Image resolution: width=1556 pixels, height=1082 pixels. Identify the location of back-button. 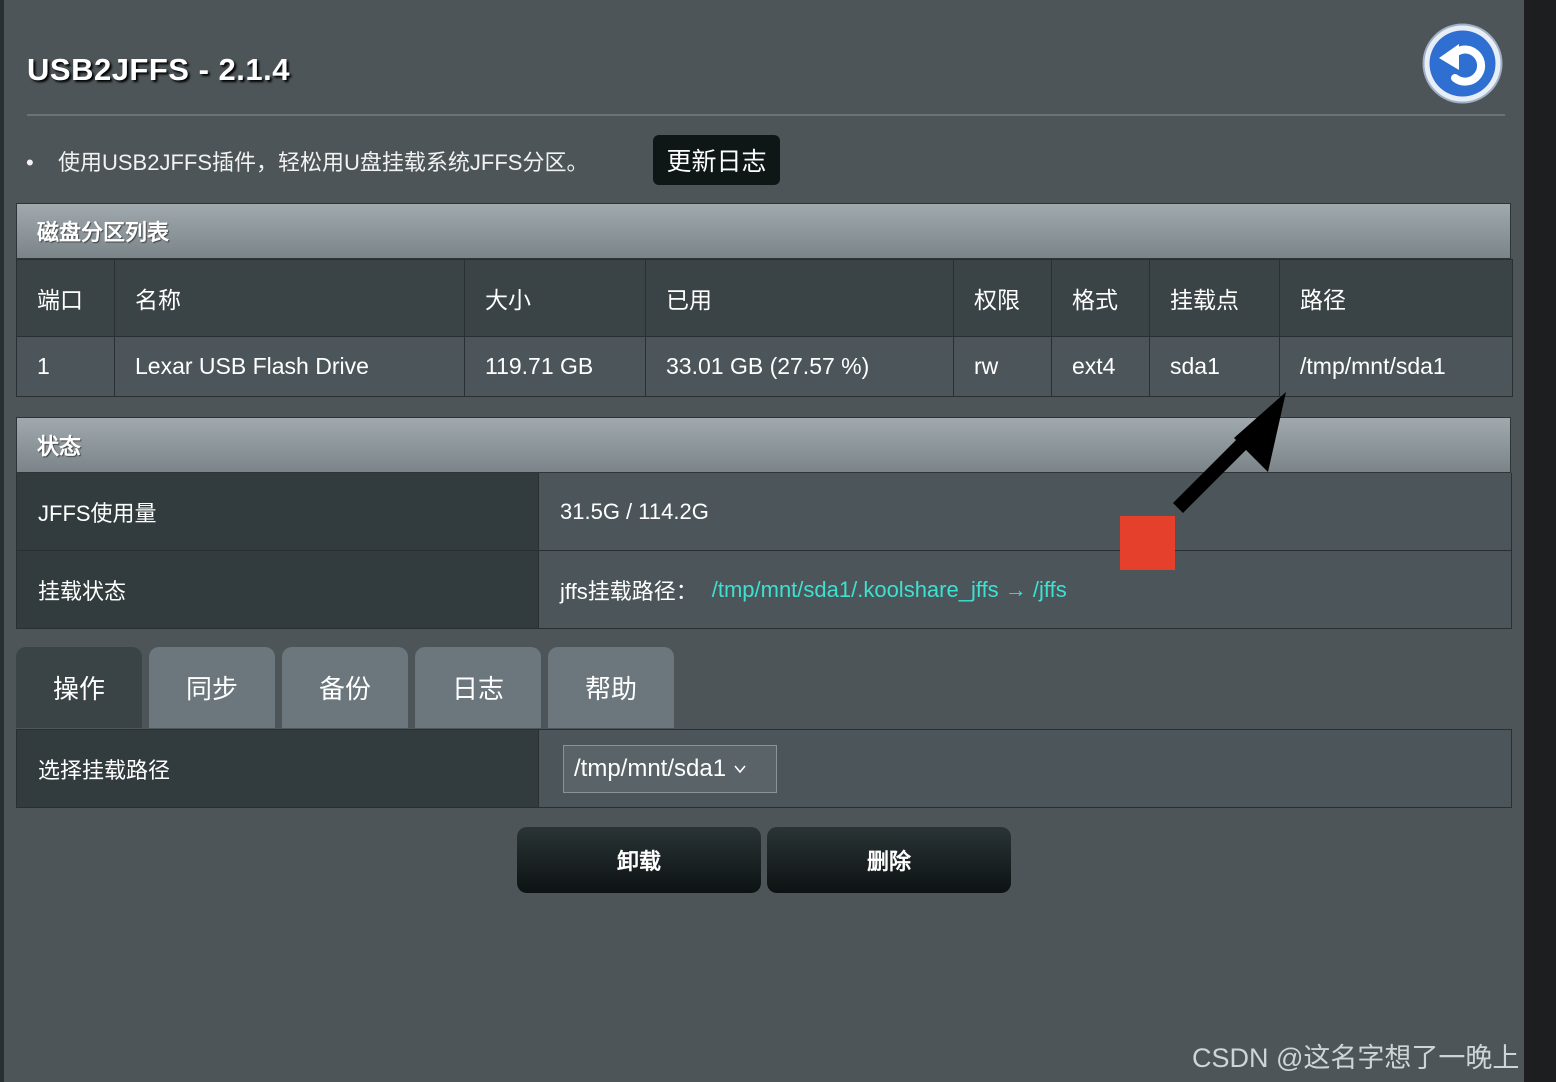
(1462, 63).